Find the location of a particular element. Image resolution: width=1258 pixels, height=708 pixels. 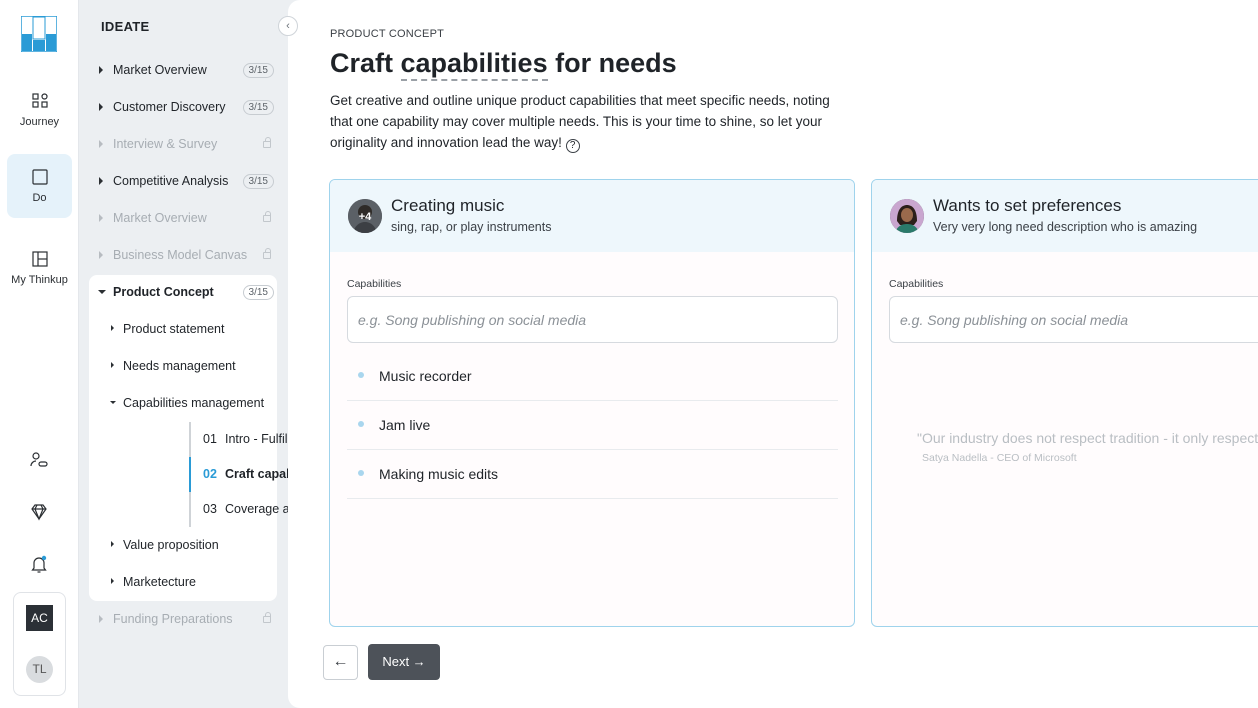

capability-item: Making music edits is located at coordinates (592, 474).